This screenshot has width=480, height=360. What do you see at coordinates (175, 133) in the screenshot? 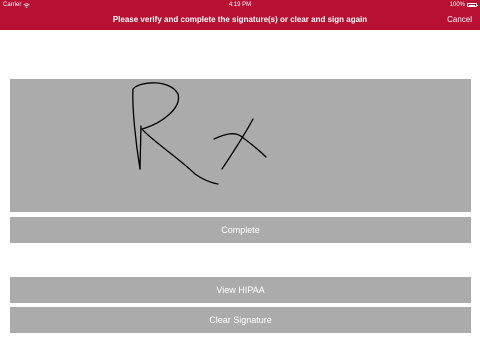
I see `signature-stroke-r` at bounding box center [175, 133].